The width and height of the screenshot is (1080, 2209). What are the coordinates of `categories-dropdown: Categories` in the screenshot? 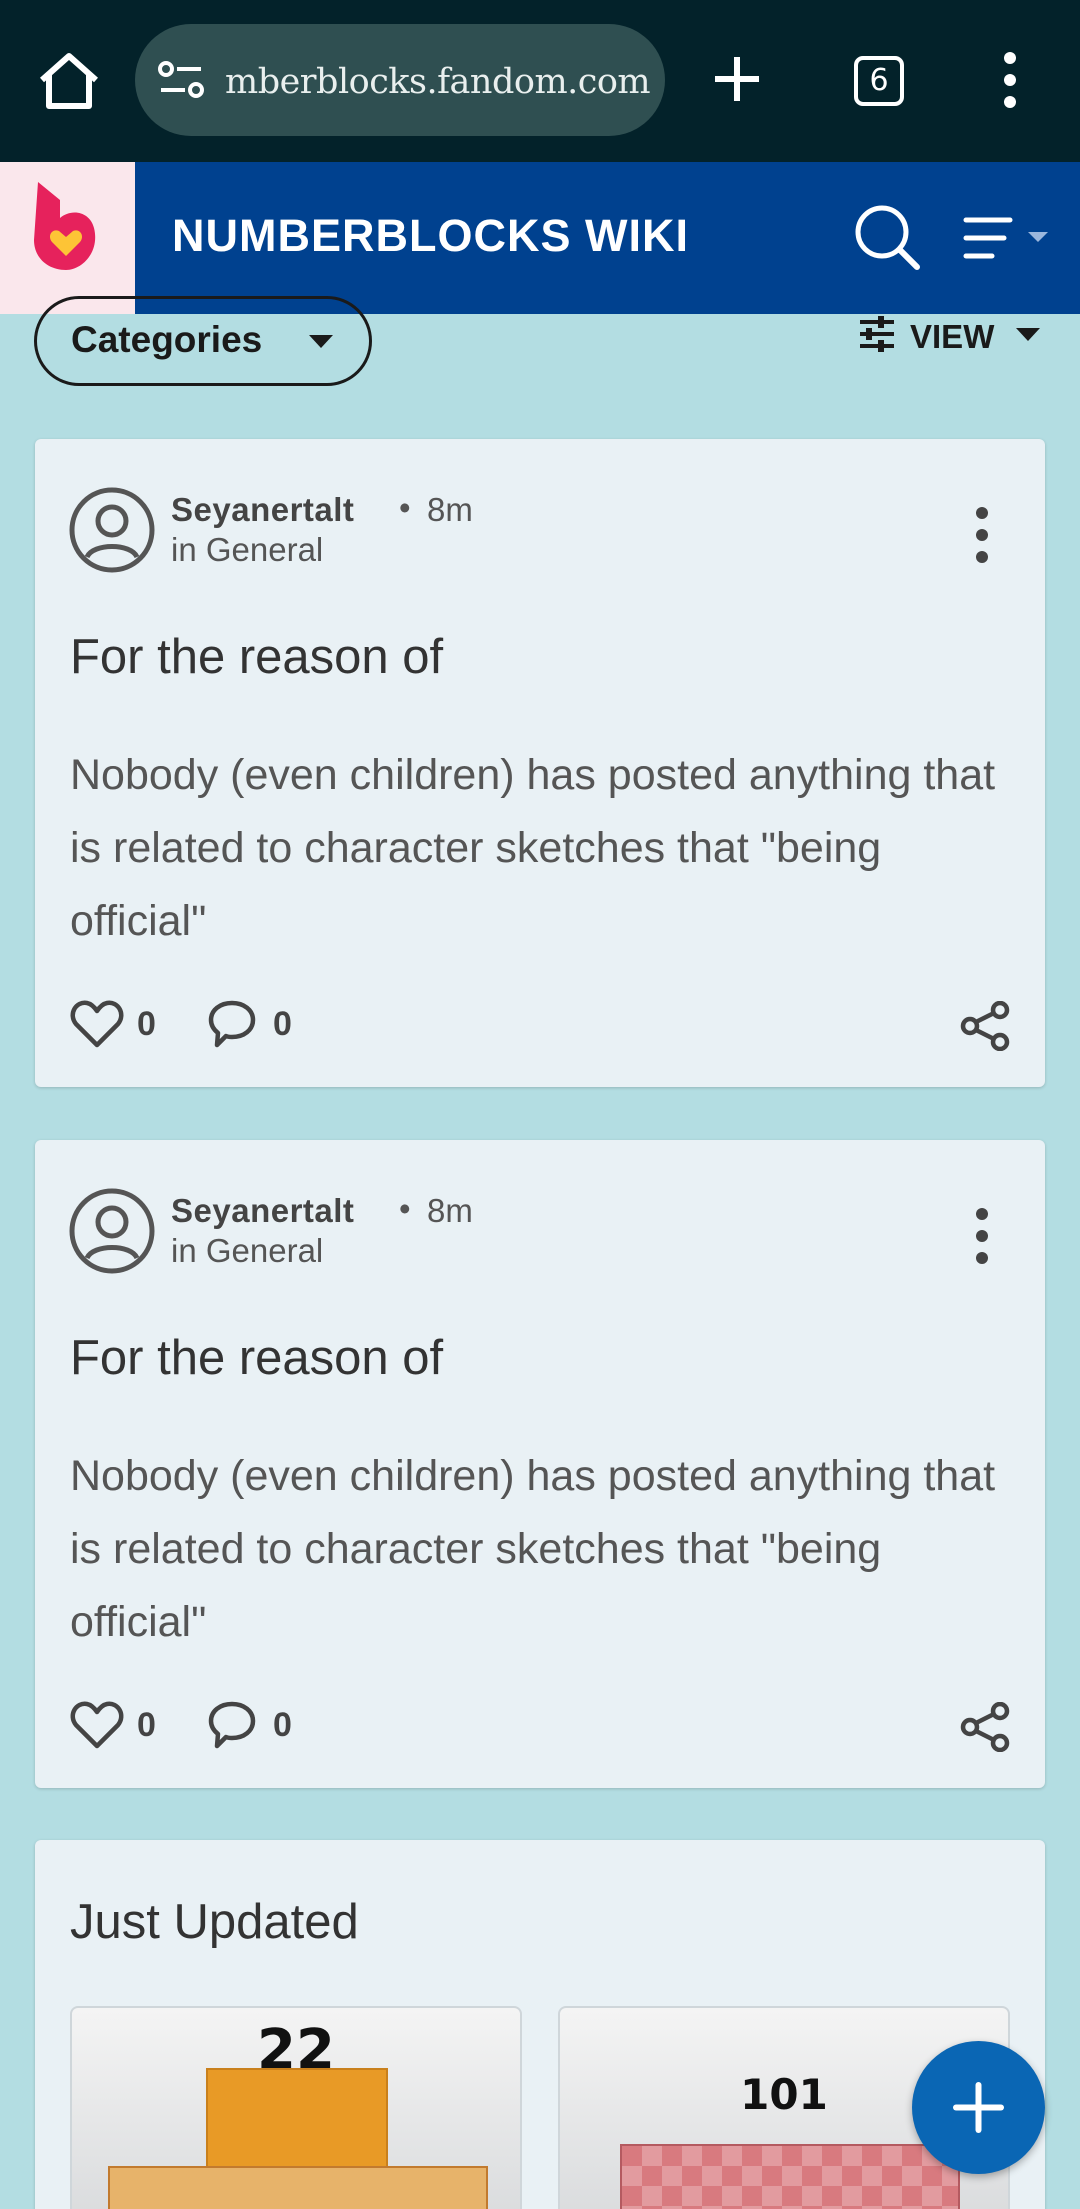 It's located at (203, 341).